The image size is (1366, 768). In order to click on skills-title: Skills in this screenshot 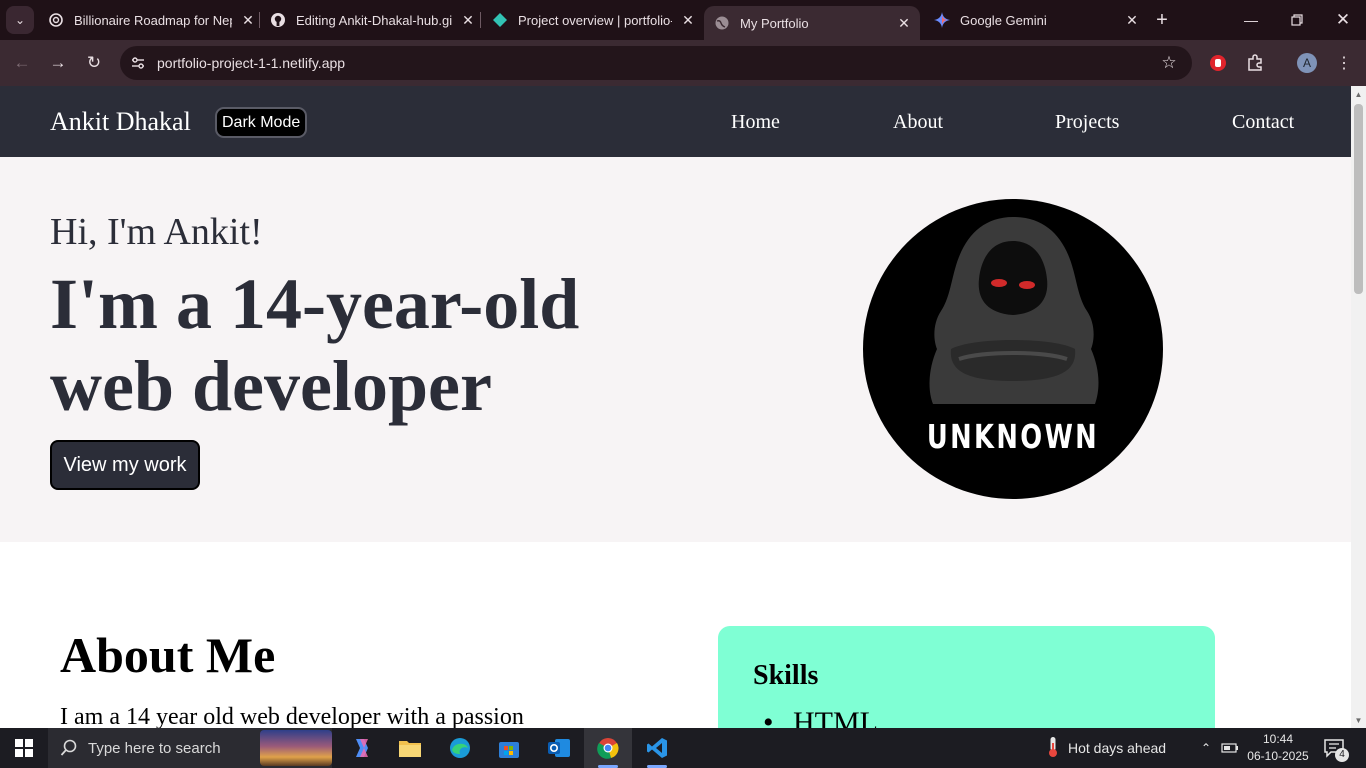, I will do `click(786, 675)`.